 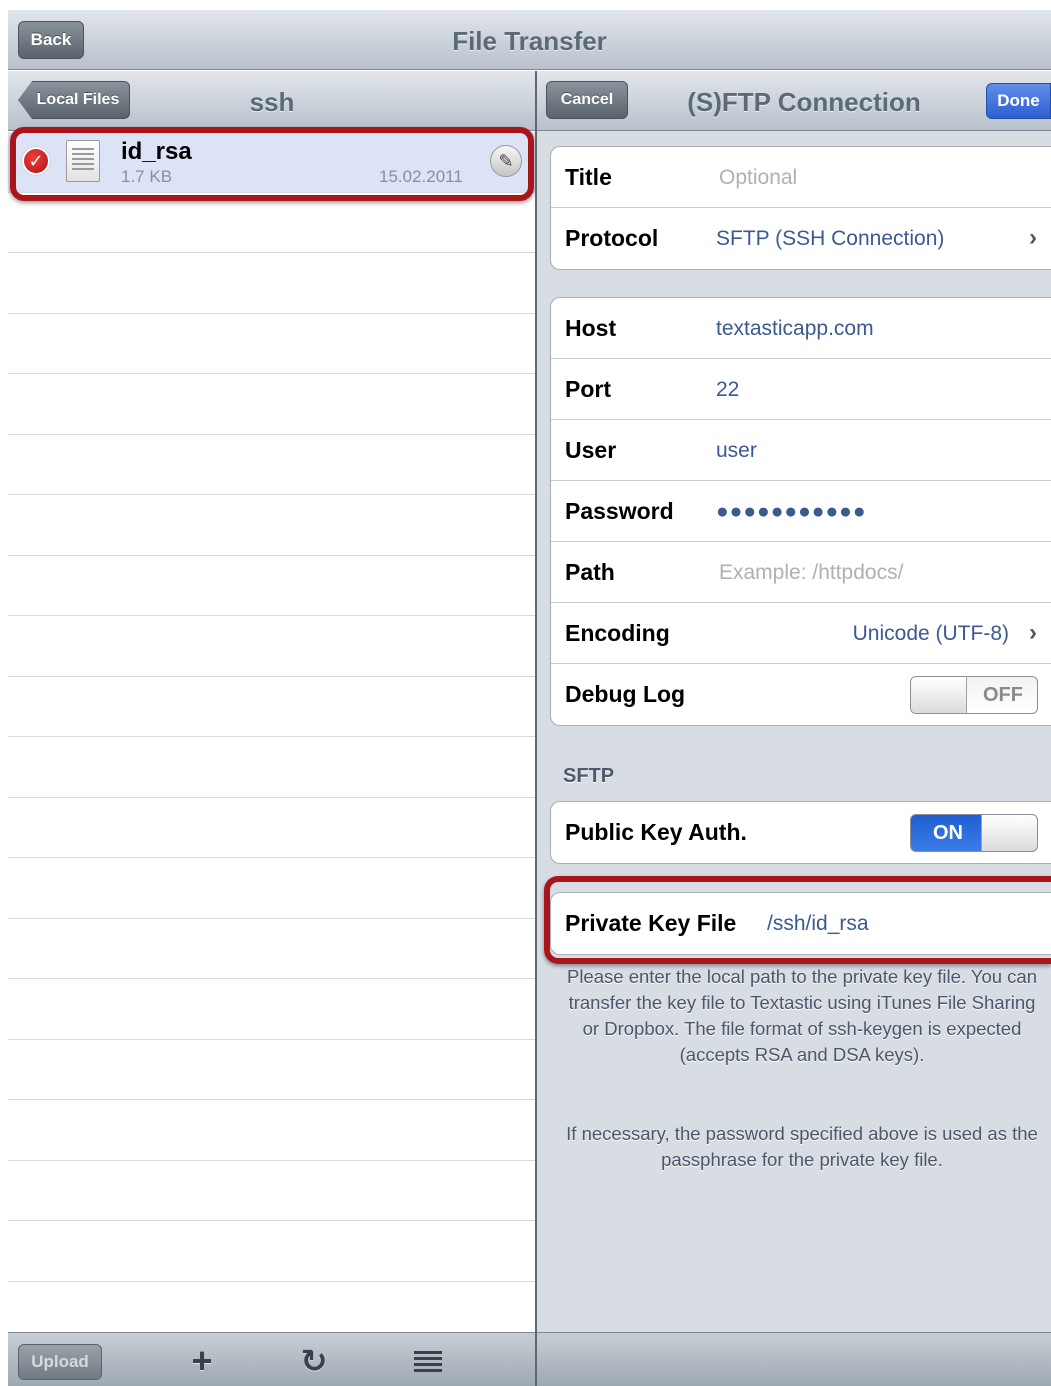 What do you see at coordinates (202, 1360) in the screenshot?
I see `plus-icon: +` at bounding box center [202, 1360].